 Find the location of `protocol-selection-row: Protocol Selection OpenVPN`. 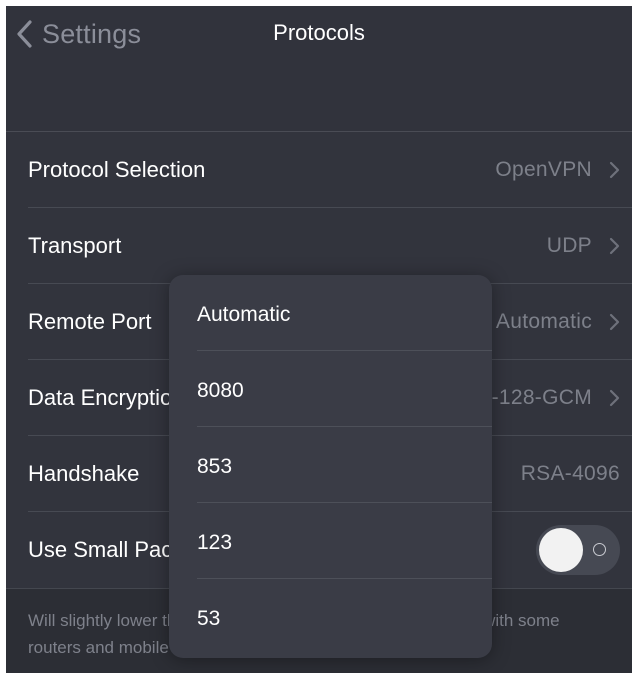

protocol-selection-row: Protocol Selection OpenVPN is located at coordinates (319, 170).